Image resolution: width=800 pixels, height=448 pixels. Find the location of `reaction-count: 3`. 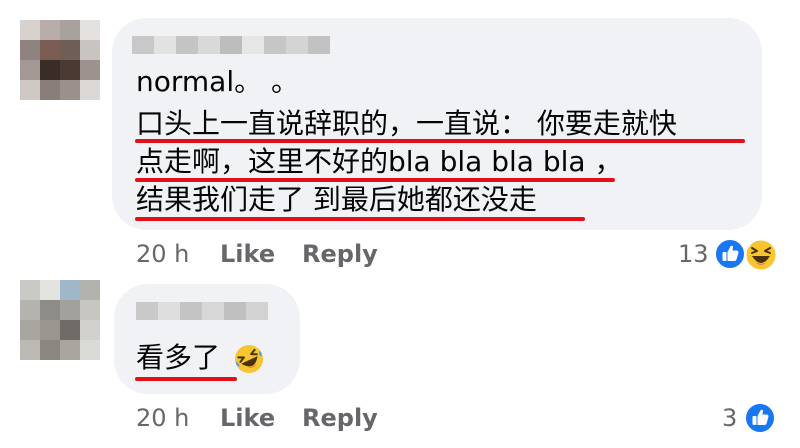

reaction-count: 3 is located at coordinates (729, 418).